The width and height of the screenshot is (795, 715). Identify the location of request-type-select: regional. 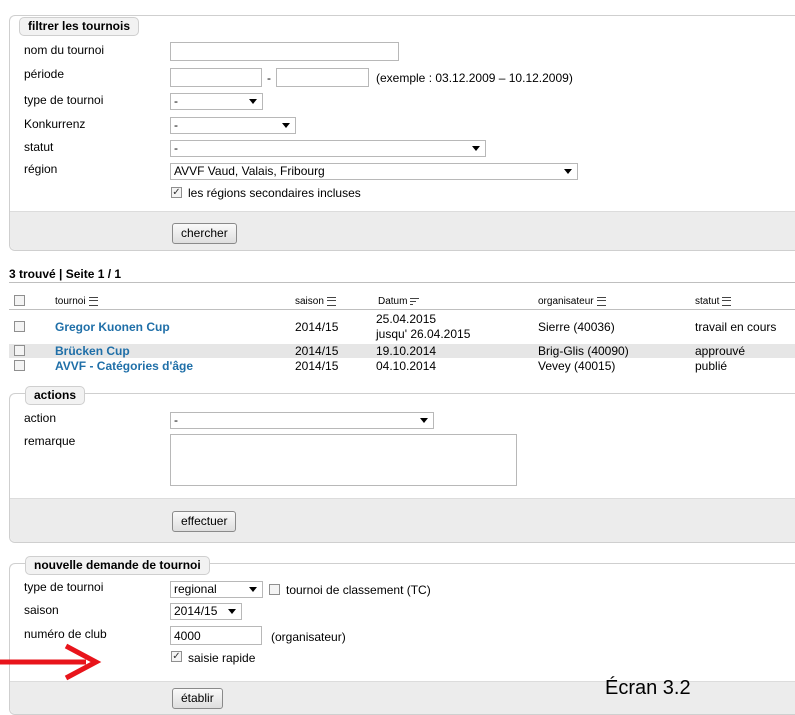
(216, 589).